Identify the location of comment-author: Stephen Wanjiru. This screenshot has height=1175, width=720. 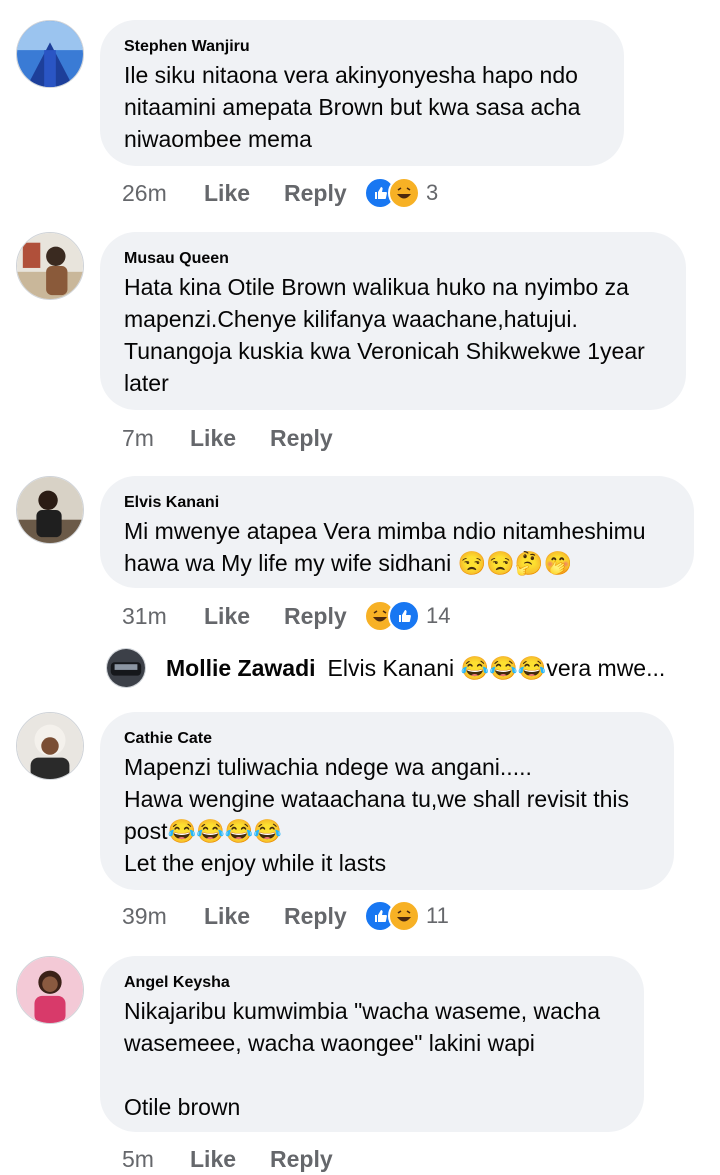
(362, 47).